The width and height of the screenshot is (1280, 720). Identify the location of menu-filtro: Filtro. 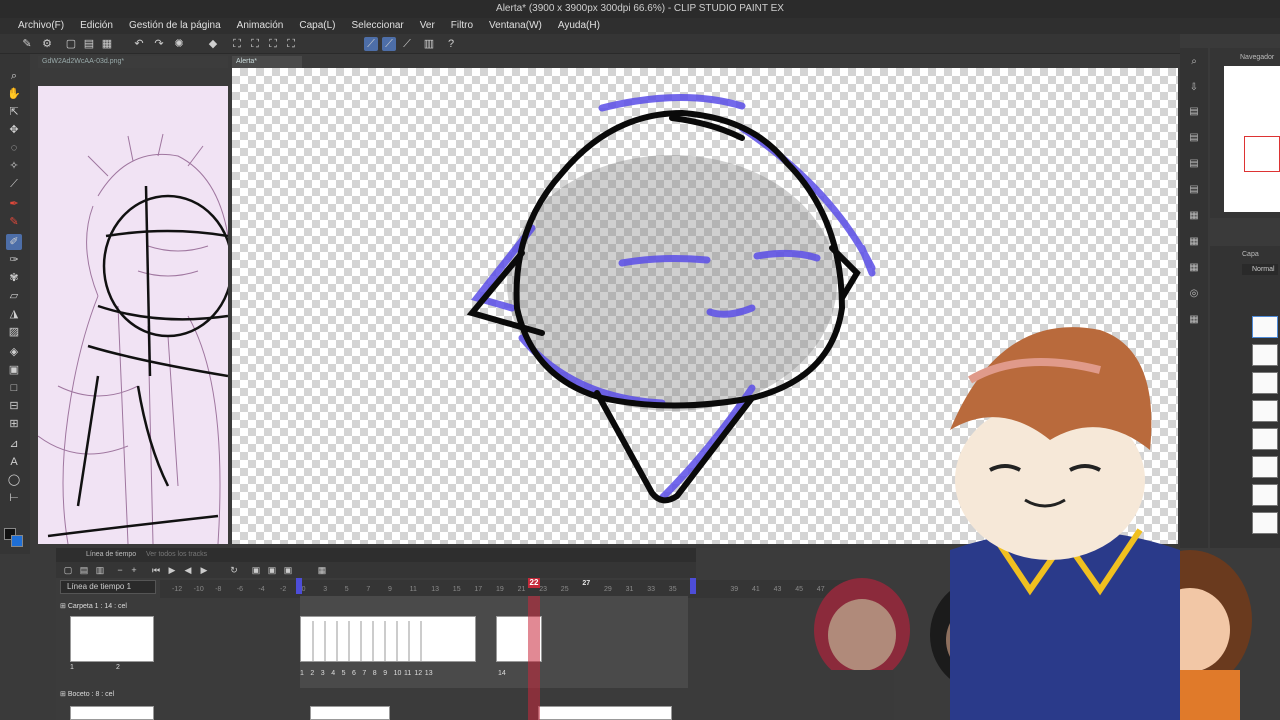
(462, 26).